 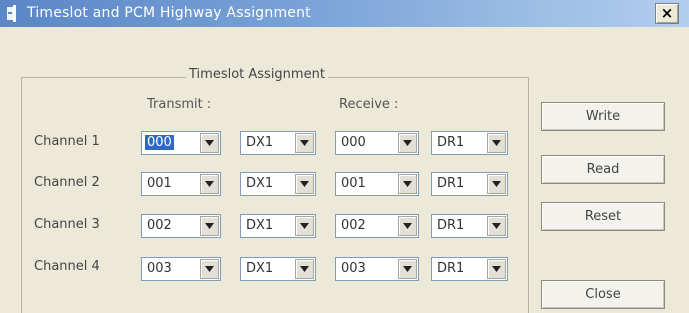 What do you see at coordinates (11, 13) in the screenshot?
I see `app-icon` at bounding box center [11, 13].